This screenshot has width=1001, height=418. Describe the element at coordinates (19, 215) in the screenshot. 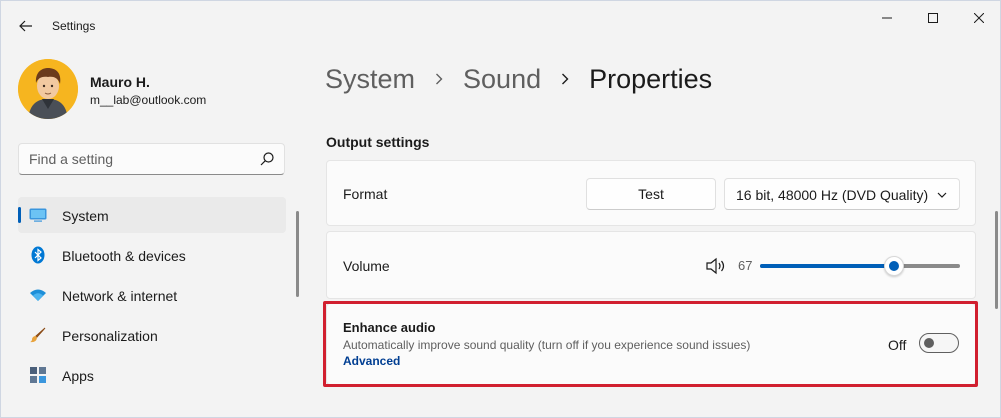

I see `active-indicator` at that location.